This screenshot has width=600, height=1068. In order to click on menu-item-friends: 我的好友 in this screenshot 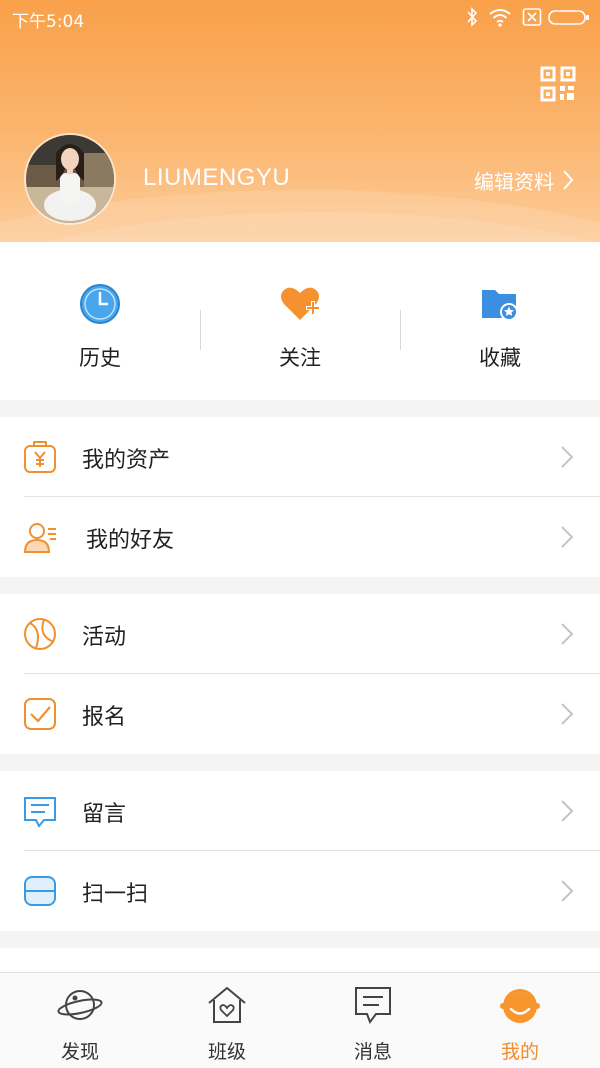, I will do `click(300, 537)`.